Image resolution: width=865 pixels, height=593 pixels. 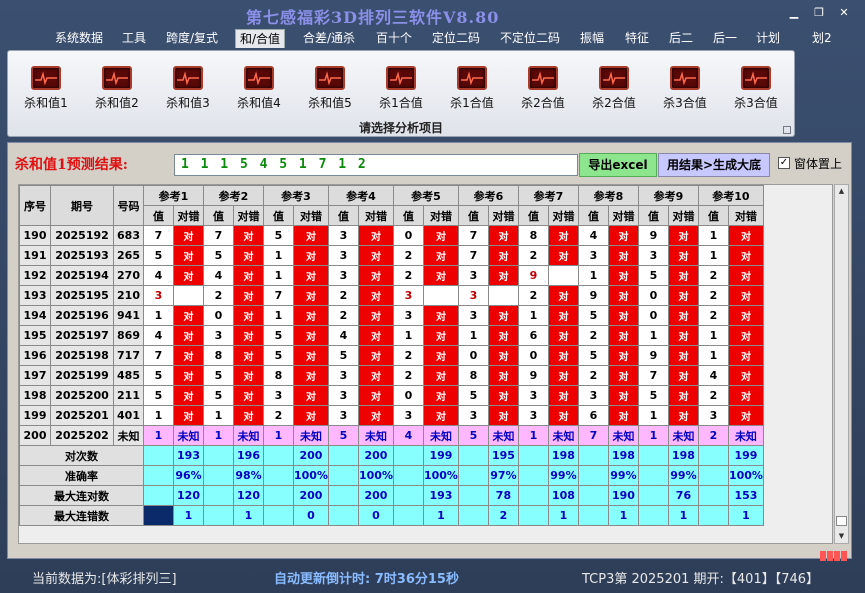 What do you see at coordinates (260, 38) in the screenshot?
I see `menu-sum: 和/合值` at bounding box center [260, 38].